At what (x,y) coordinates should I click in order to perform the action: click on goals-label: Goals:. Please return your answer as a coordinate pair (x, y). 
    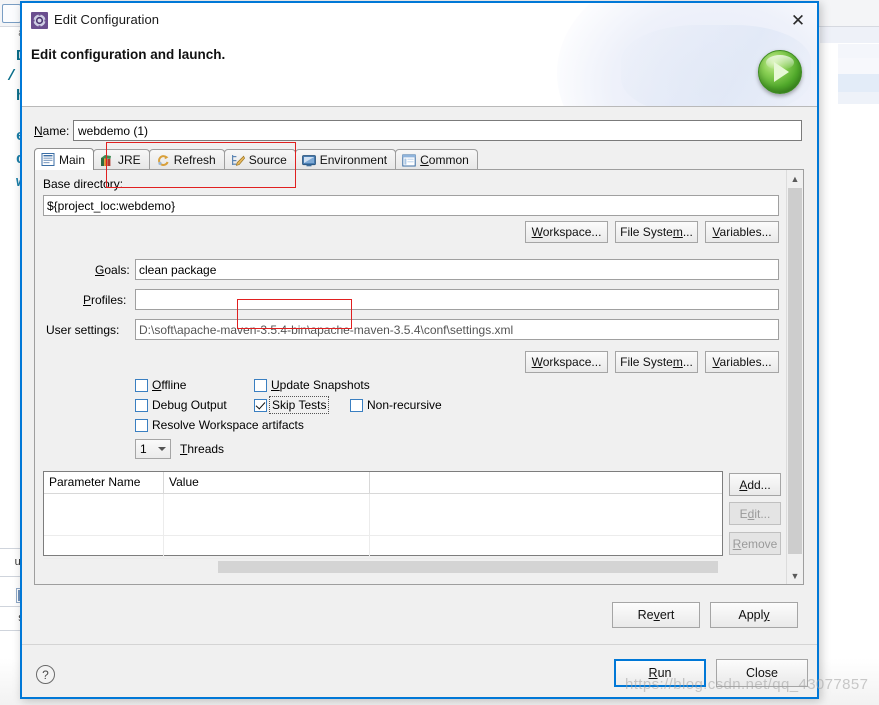
    Looking at the image, I should click on (112, 270).